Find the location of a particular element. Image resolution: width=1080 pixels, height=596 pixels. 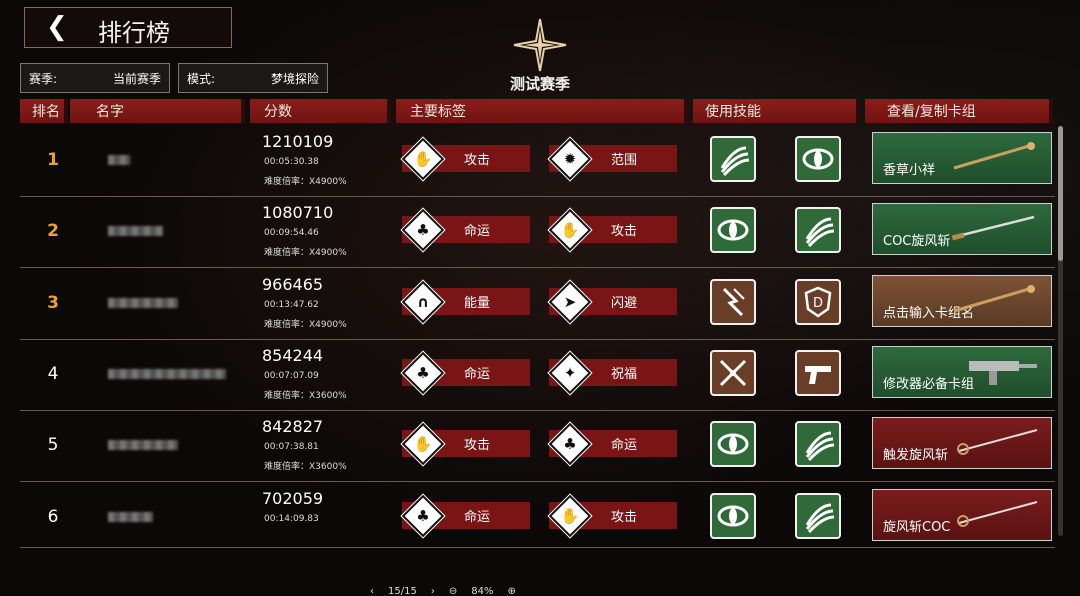

col-deck: 查看/复制卡组 is located at coordinates (959, 111).